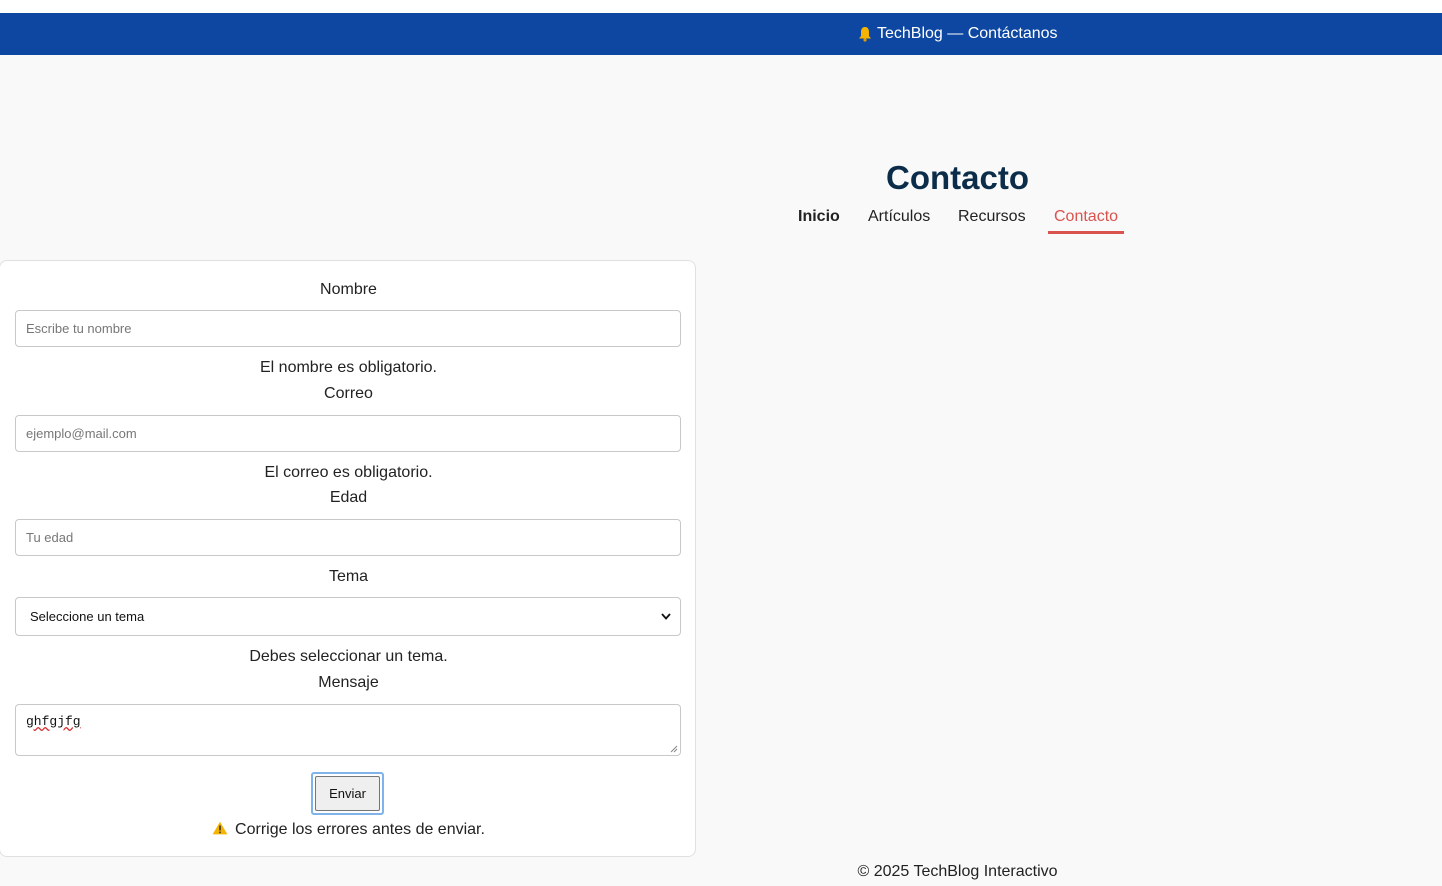 This screenshot has width=1442, height=886. I want to click on nav-item-articulos: Artículos, so click(899, 218).